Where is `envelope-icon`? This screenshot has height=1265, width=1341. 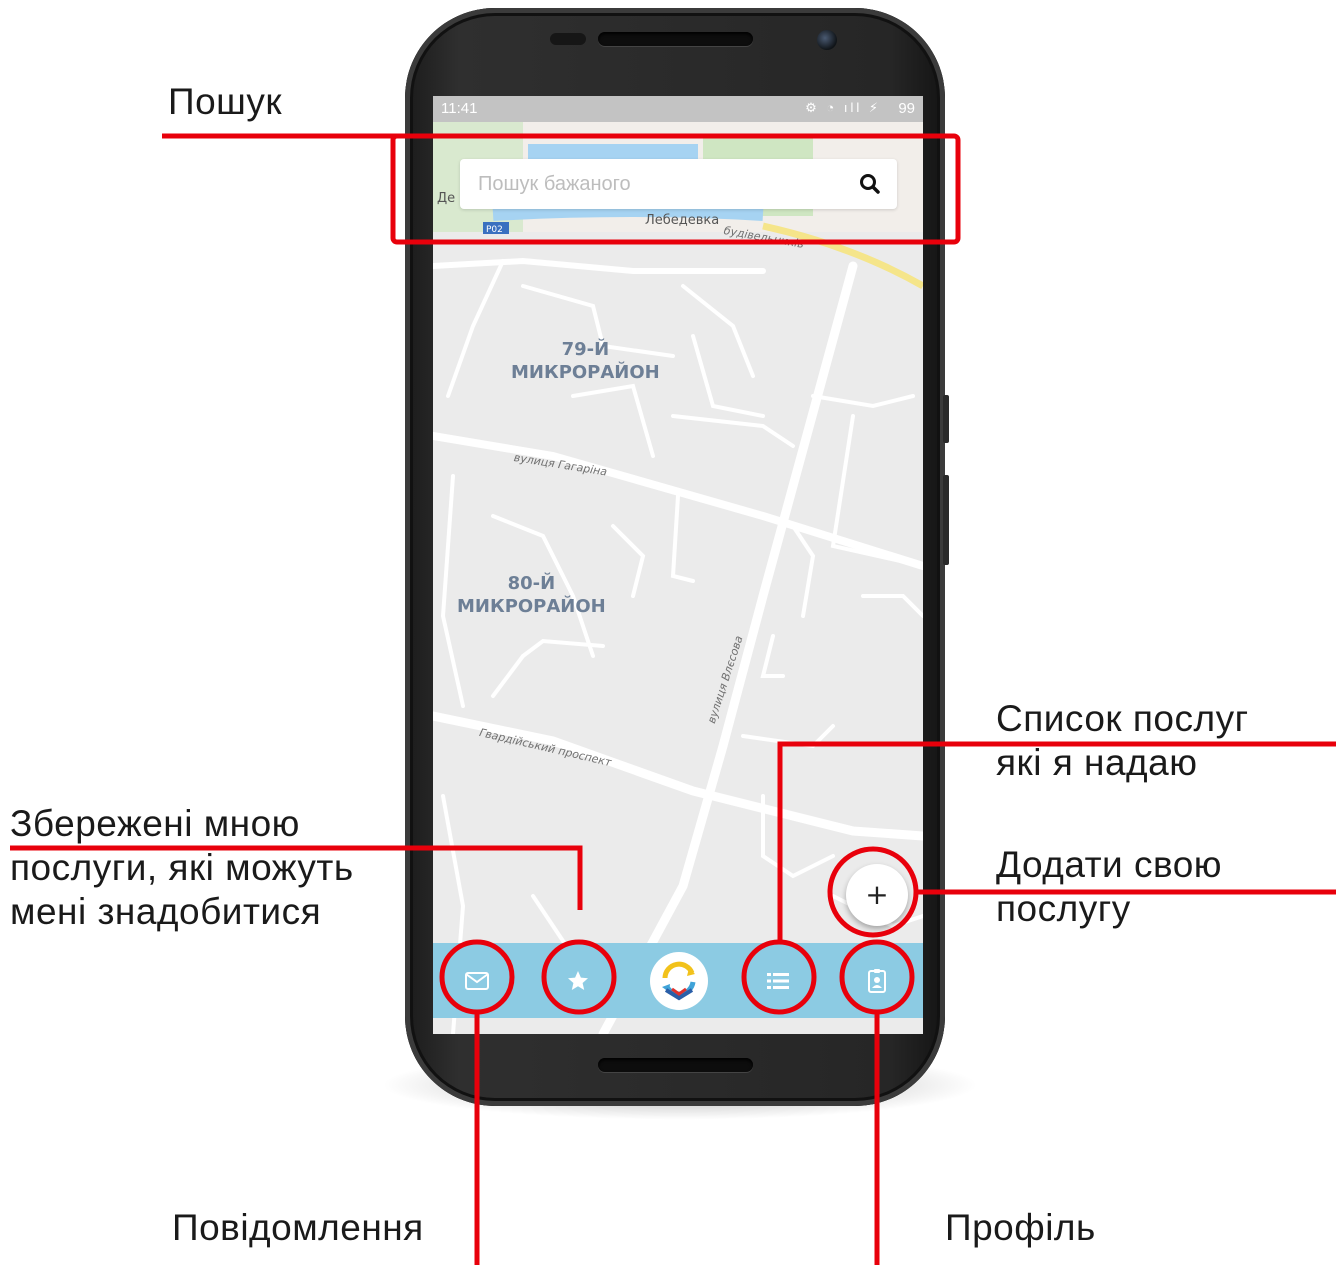
envelope-icon is located at coordinates (477, 981).